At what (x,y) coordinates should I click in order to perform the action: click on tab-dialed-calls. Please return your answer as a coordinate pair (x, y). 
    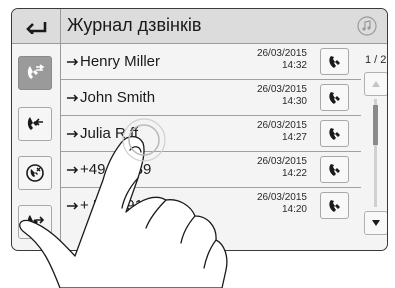
    Looking at the image, I should click on (35, 222).